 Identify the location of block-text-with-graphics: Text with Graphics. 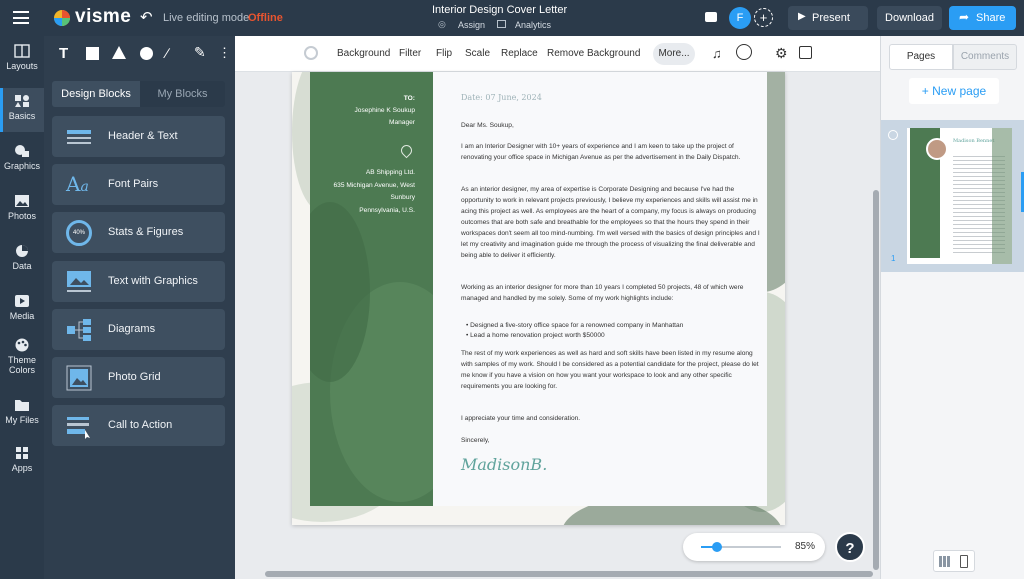
(138, 281).